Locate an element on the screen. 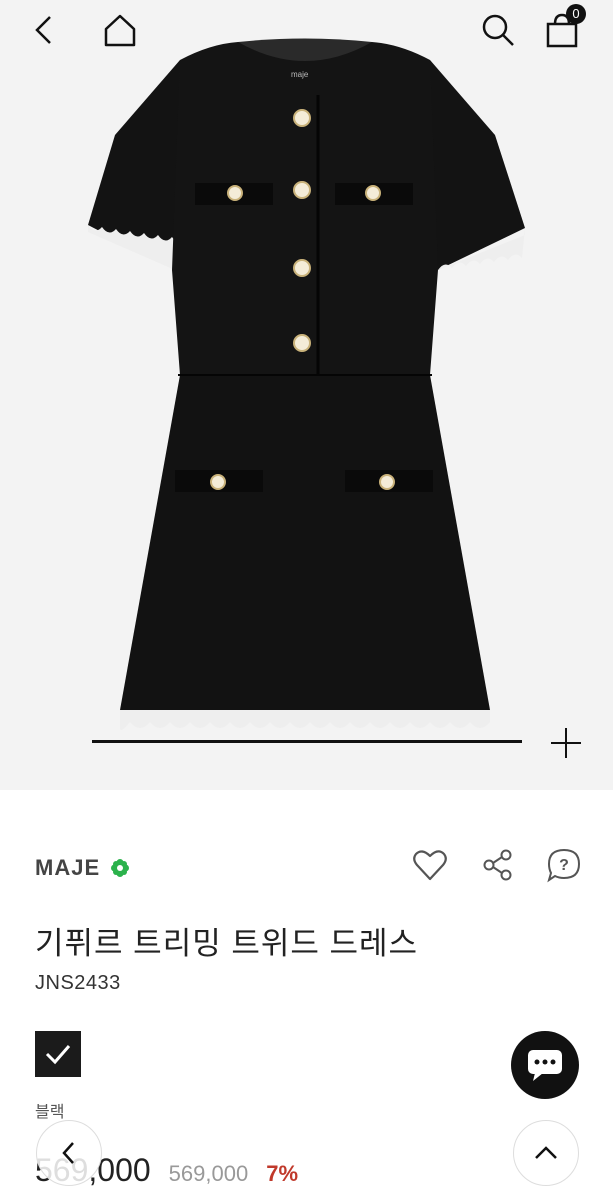 This screenshot has height=1200, width=613. qna-button: ? is located at coordinates (564, 865).